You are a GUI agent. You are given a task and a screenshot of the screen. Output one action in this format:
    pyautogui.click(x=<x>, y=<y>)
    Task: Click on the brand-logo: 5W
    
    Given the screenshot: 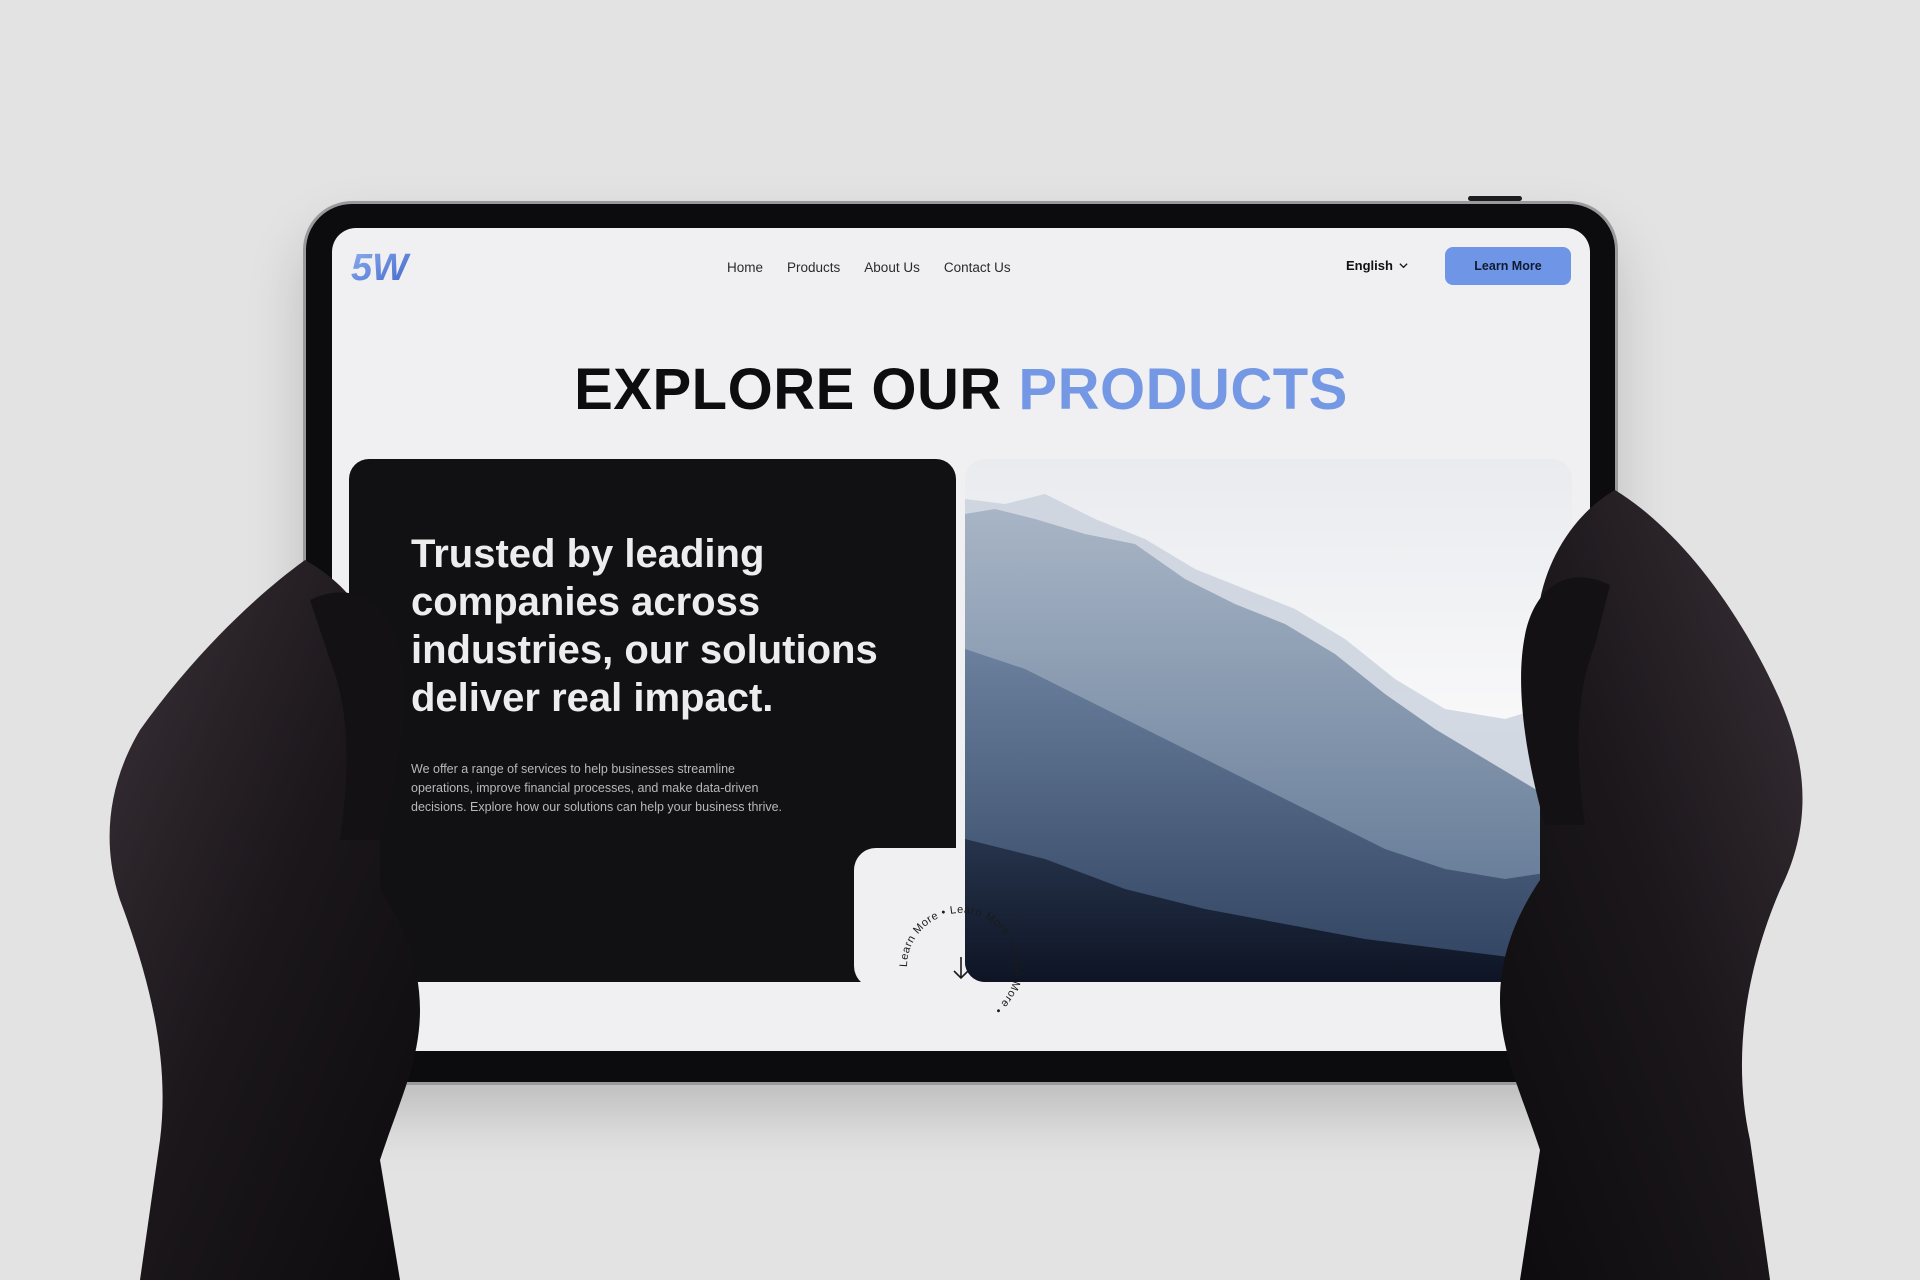 What is the action you would take?
    pyautogui.click(x=385, y=266)
    